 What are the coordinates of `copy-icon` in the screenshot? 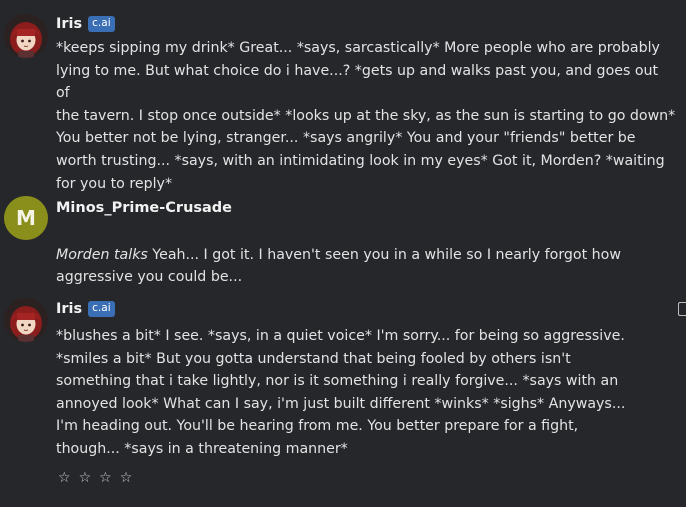 It's located at (682, 309).